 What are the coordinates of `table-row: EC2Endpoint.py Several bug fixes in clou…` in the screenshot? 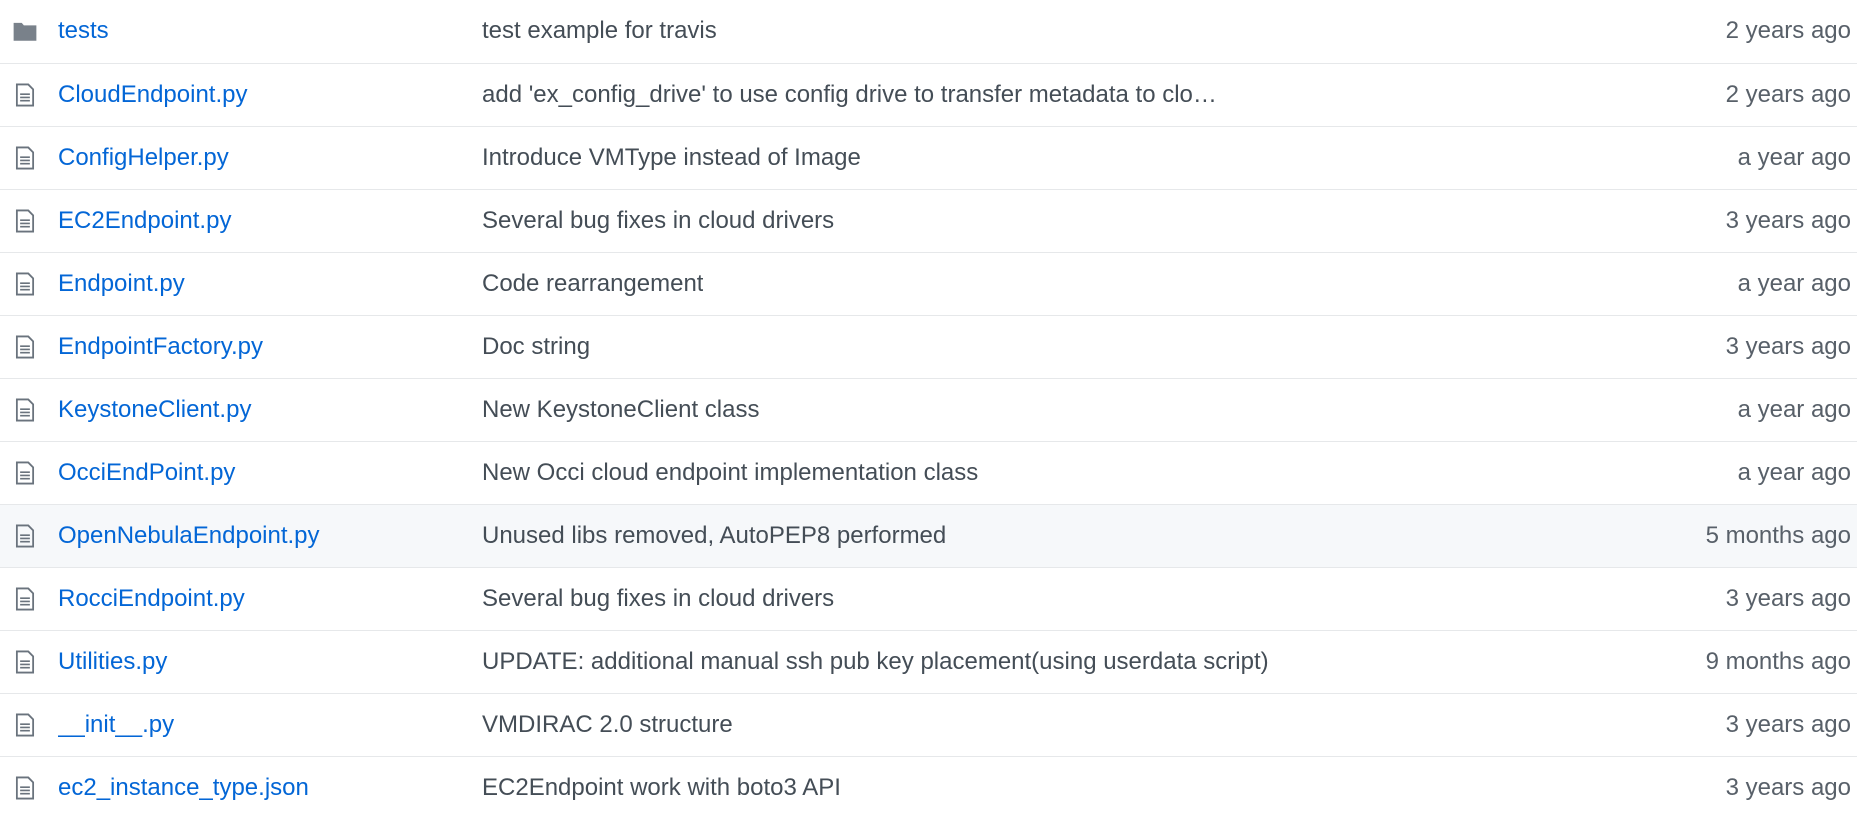 It's located at (928, 220).